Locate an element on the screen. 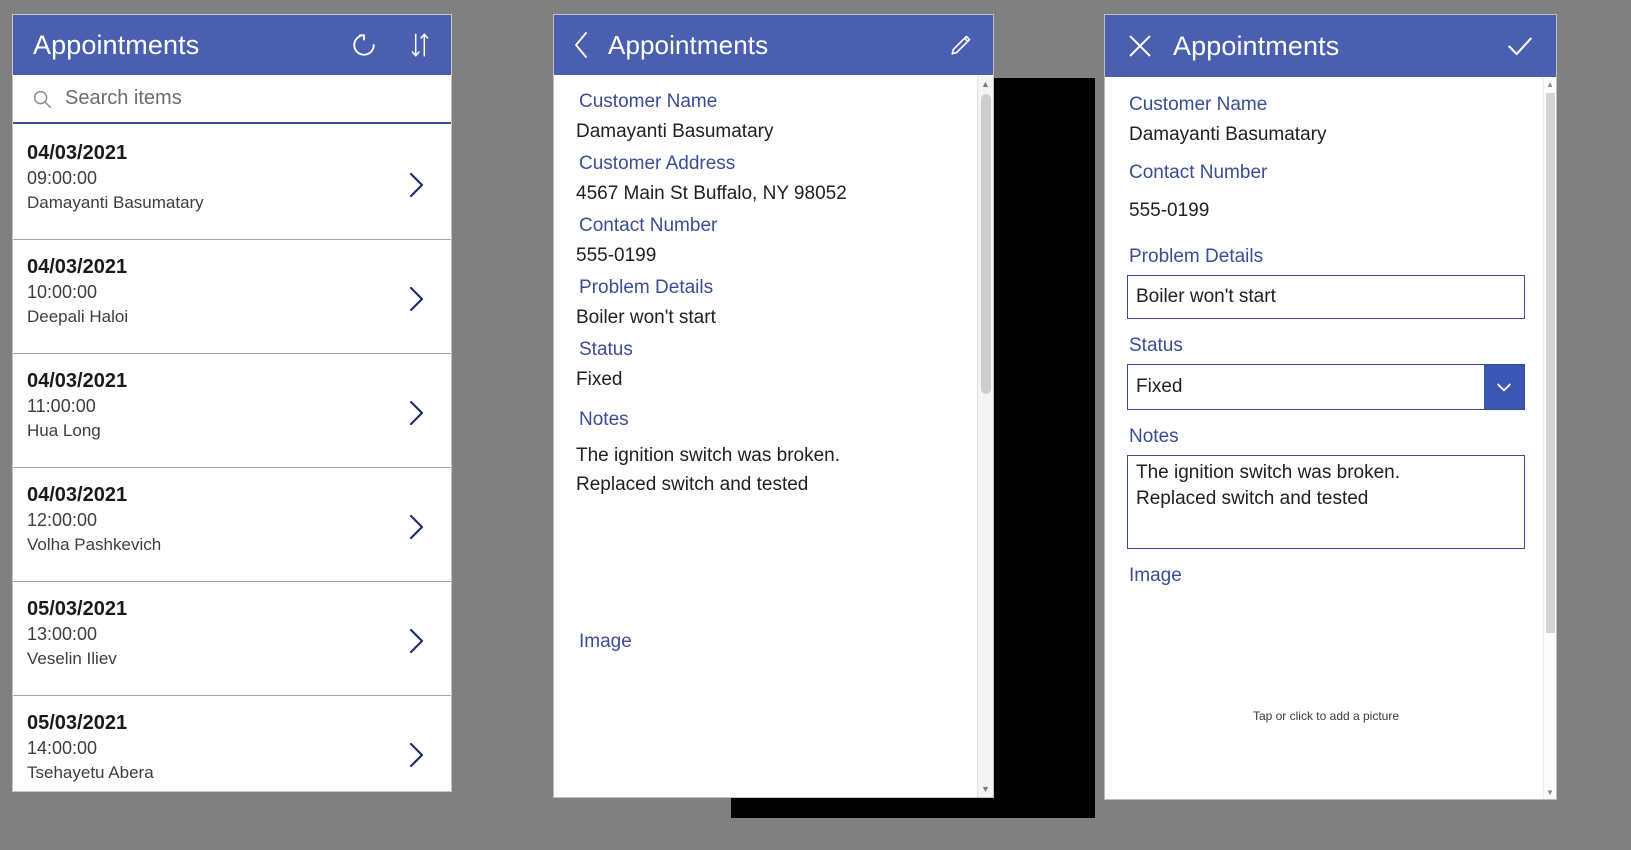  form-field-status: Status Fixed is located at coordinates (1335, 370).